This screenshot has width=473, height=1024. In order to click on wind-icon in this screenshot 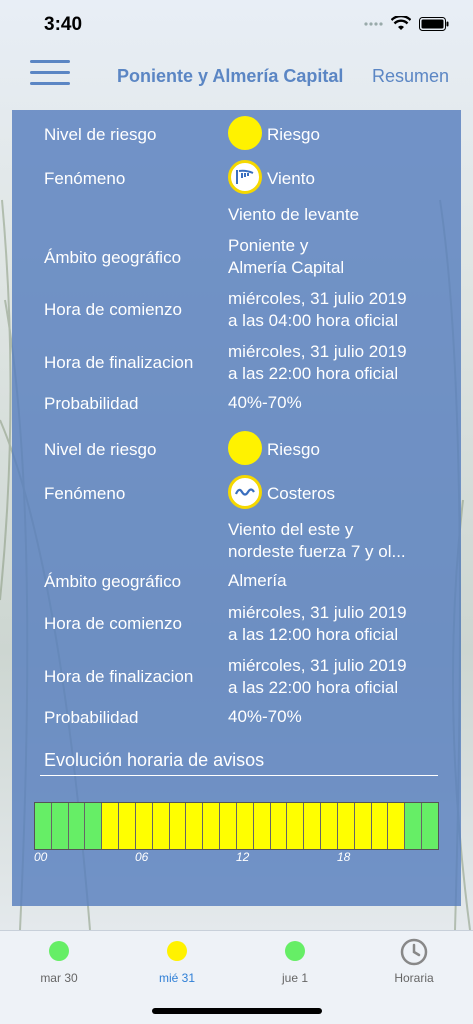, I will do `click(245, 177)`.